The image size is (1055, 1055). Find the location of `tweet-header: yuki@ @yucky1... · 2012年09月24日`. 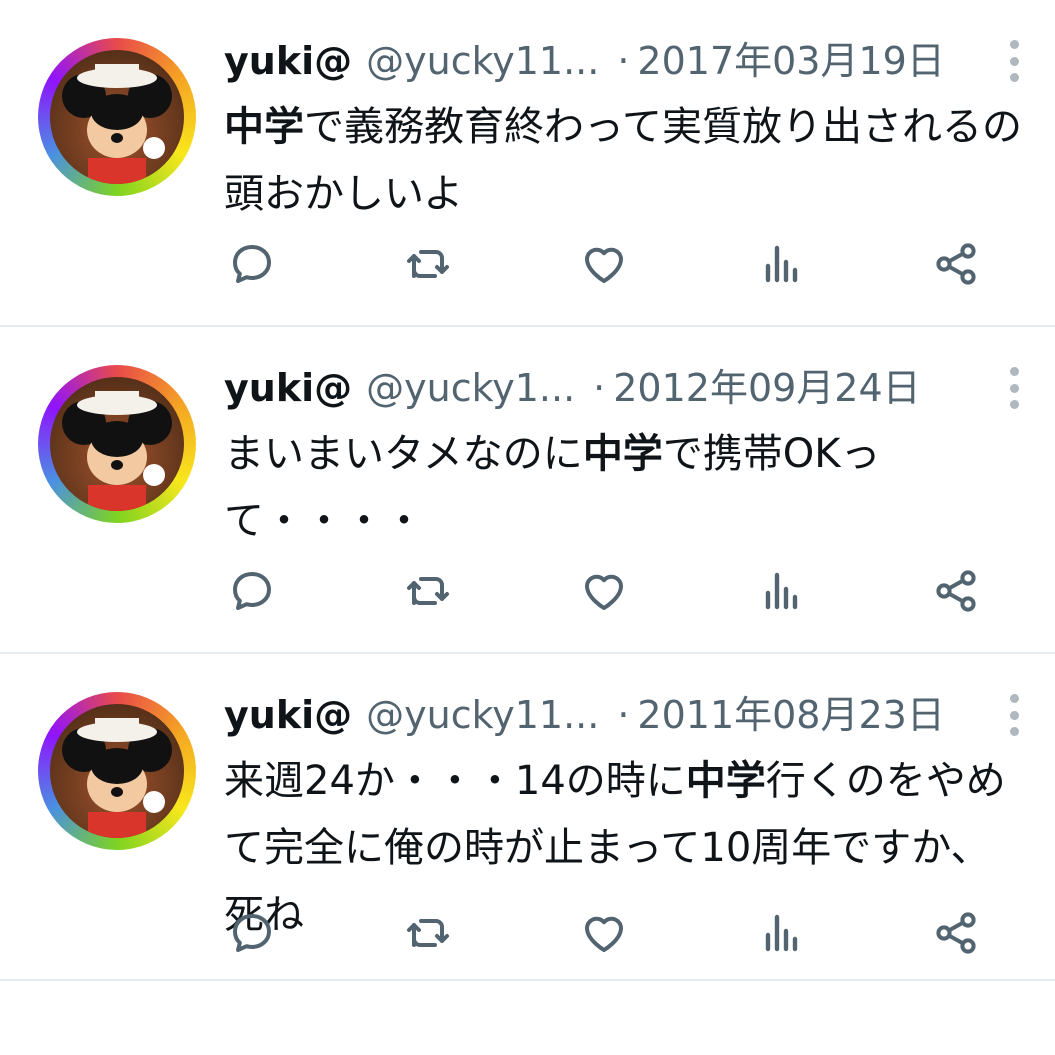

tweet-header: yuki@ @yucky1... · 2012年09月24日 is located at coordinates (624, 388).